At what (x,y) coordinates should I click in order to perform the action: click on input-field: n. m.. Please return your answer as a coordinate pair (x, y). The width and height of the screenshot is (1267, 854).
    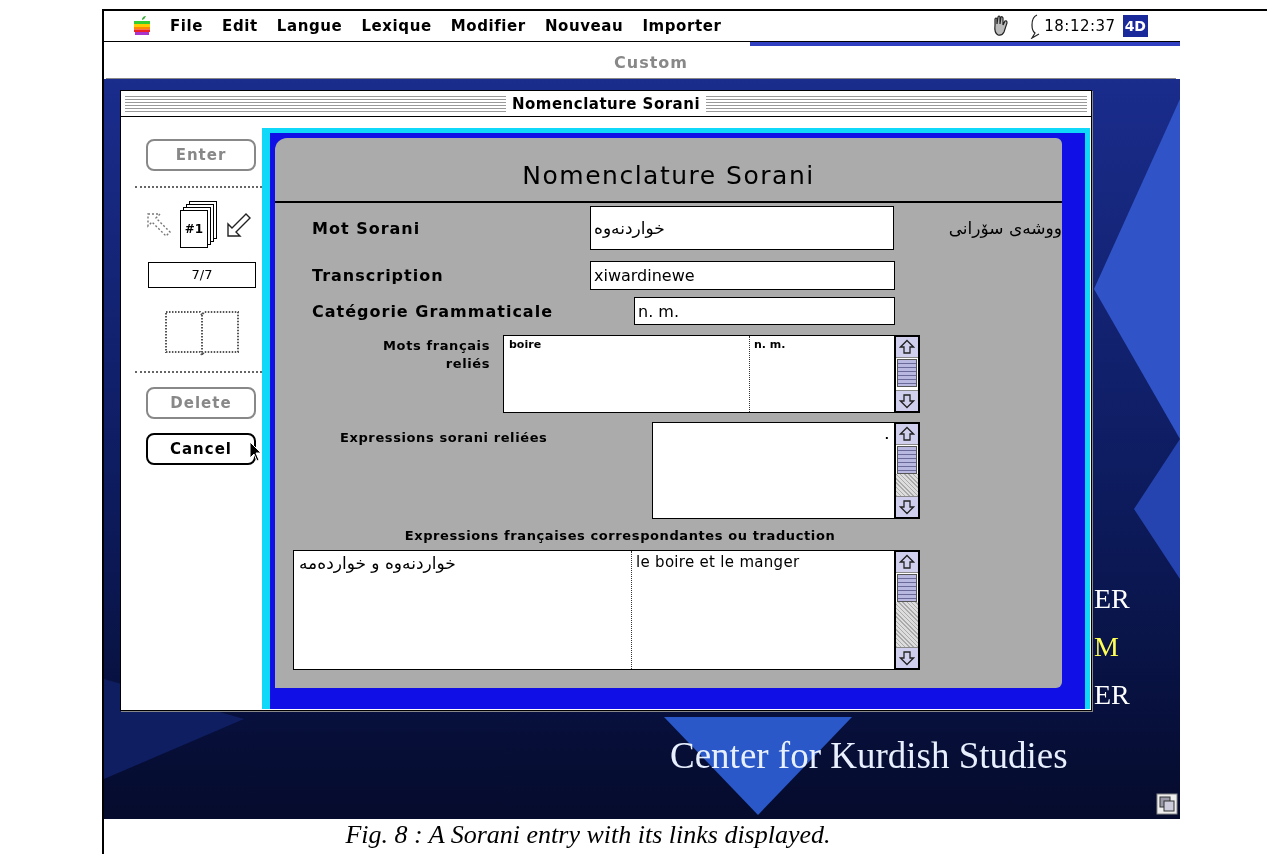
    Looking at the image, I should click on (764, 311).